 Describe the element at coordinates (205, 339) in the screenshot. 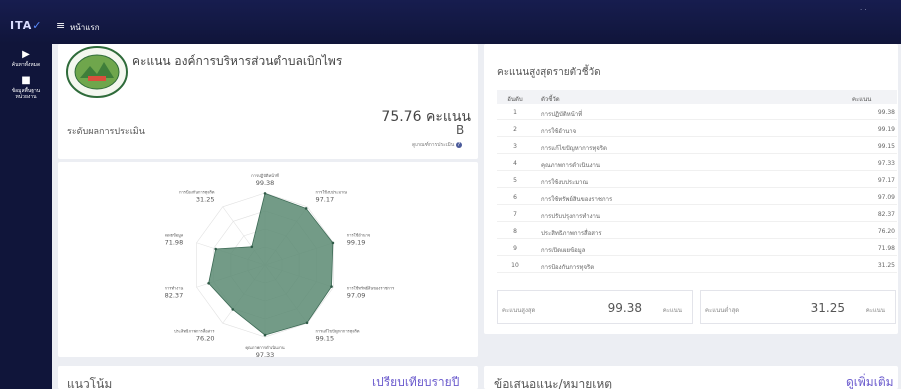

I see `radar-value-label: 76.20` at that location.